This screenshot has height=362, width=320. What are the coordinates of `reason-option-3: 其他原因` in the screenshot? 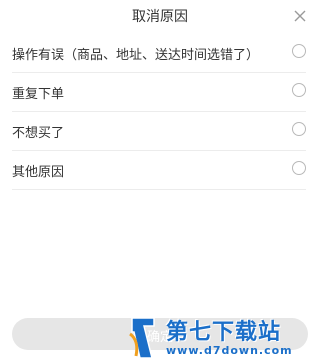 It's located at (159, 170).